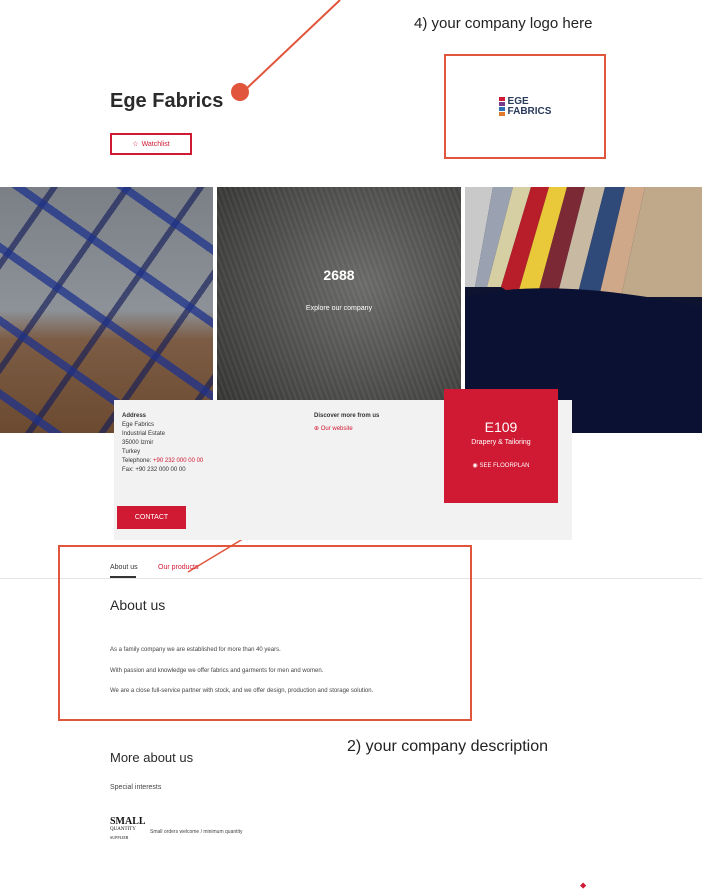 This screenshot has height=893, width=702. What do you see at coordinates (475, 466) in the screenshot?
I see `pin-icon: ◉` at bounding box center [475, 466].